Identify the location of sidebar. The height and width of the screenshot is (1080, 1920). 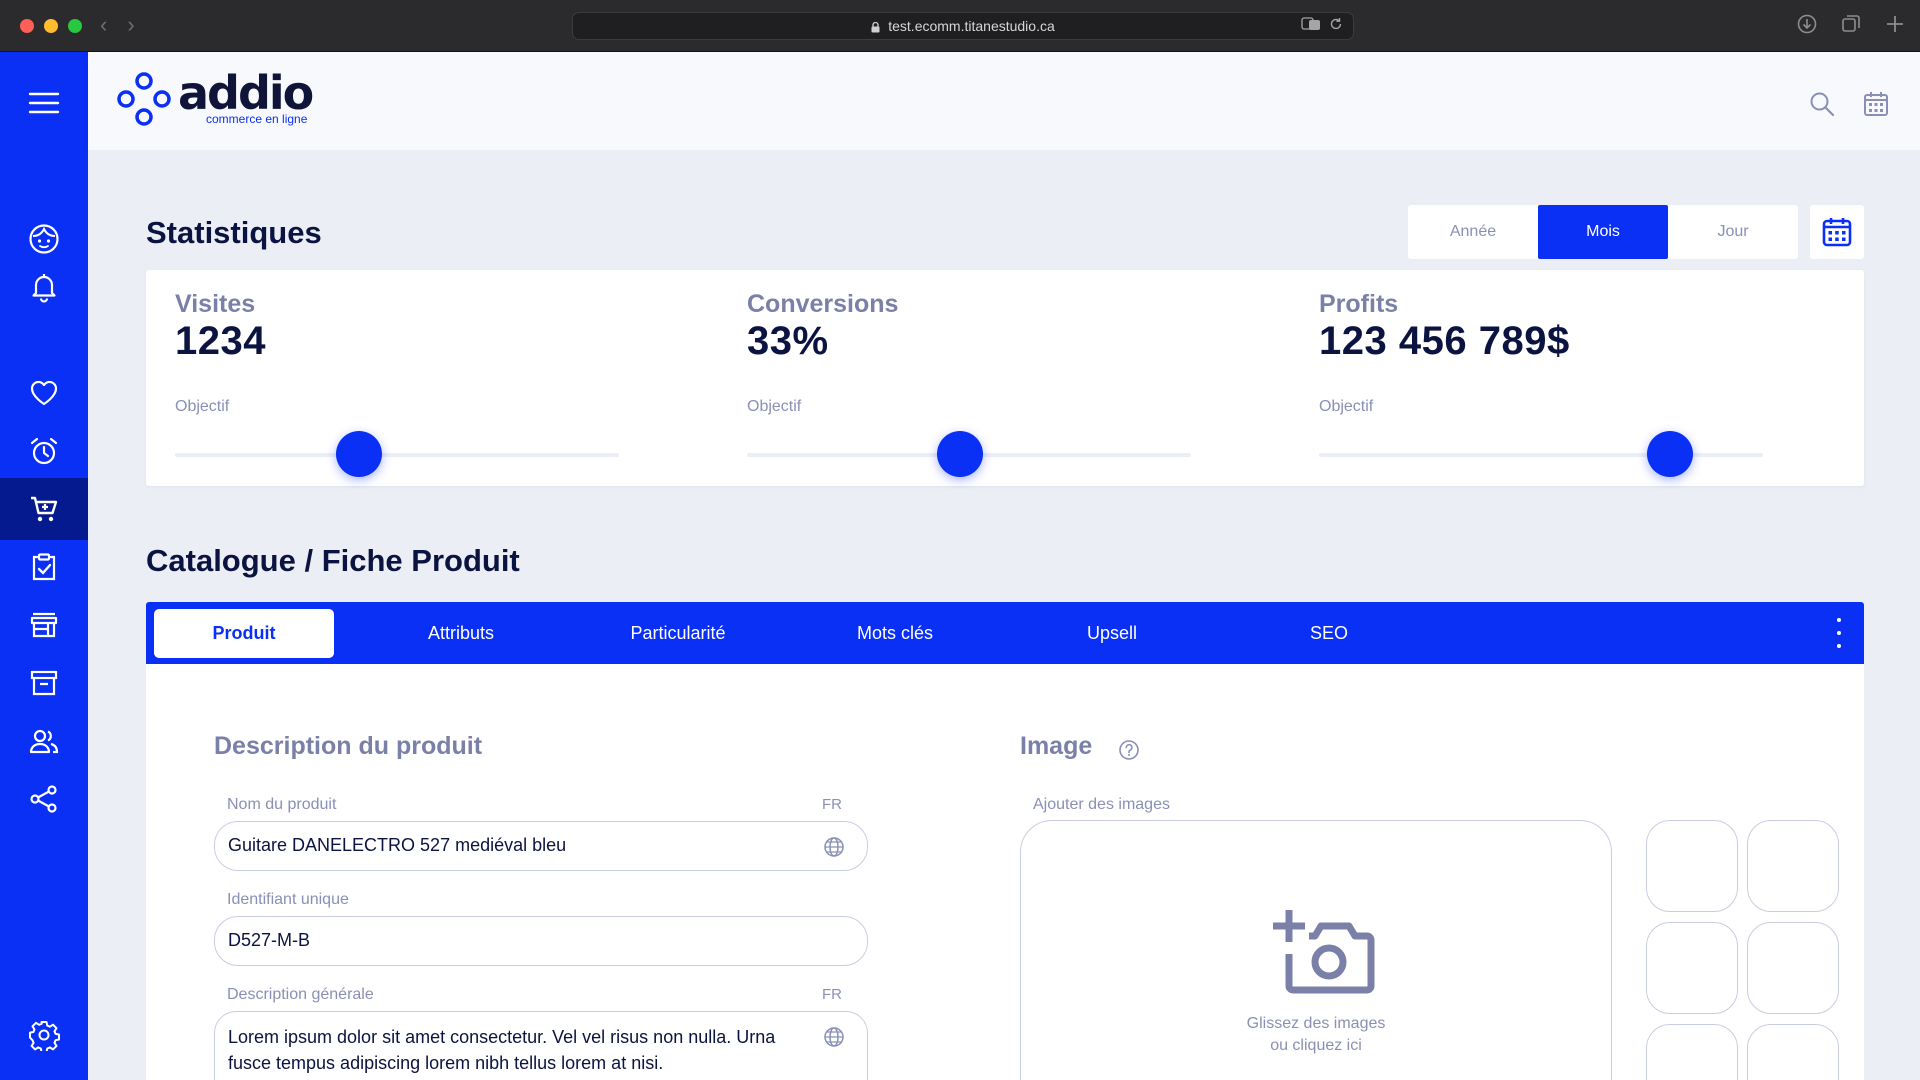
(44, 566).